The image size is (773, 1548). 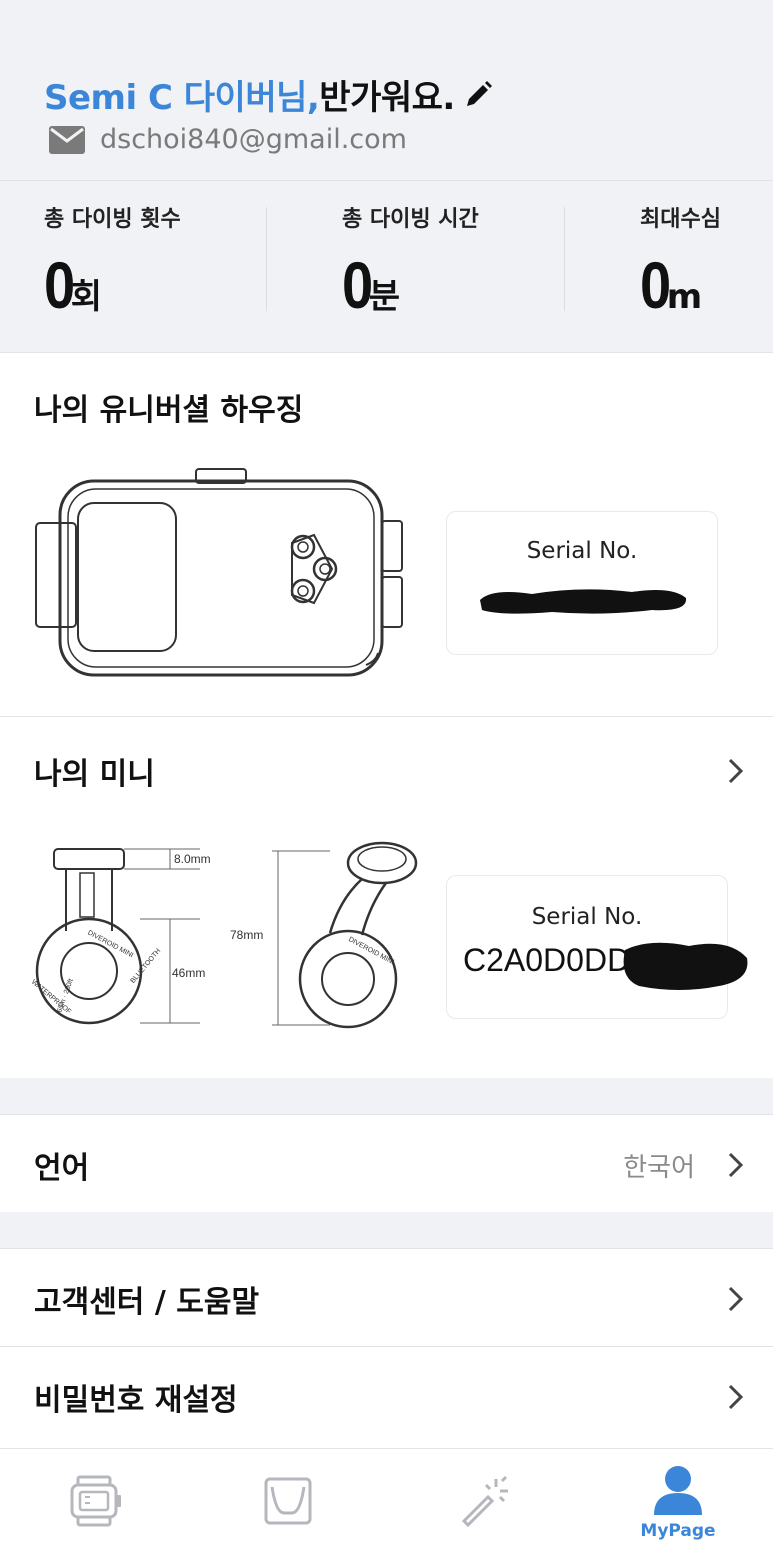 I want to click on nav-device, so click(x=96, y=1498).